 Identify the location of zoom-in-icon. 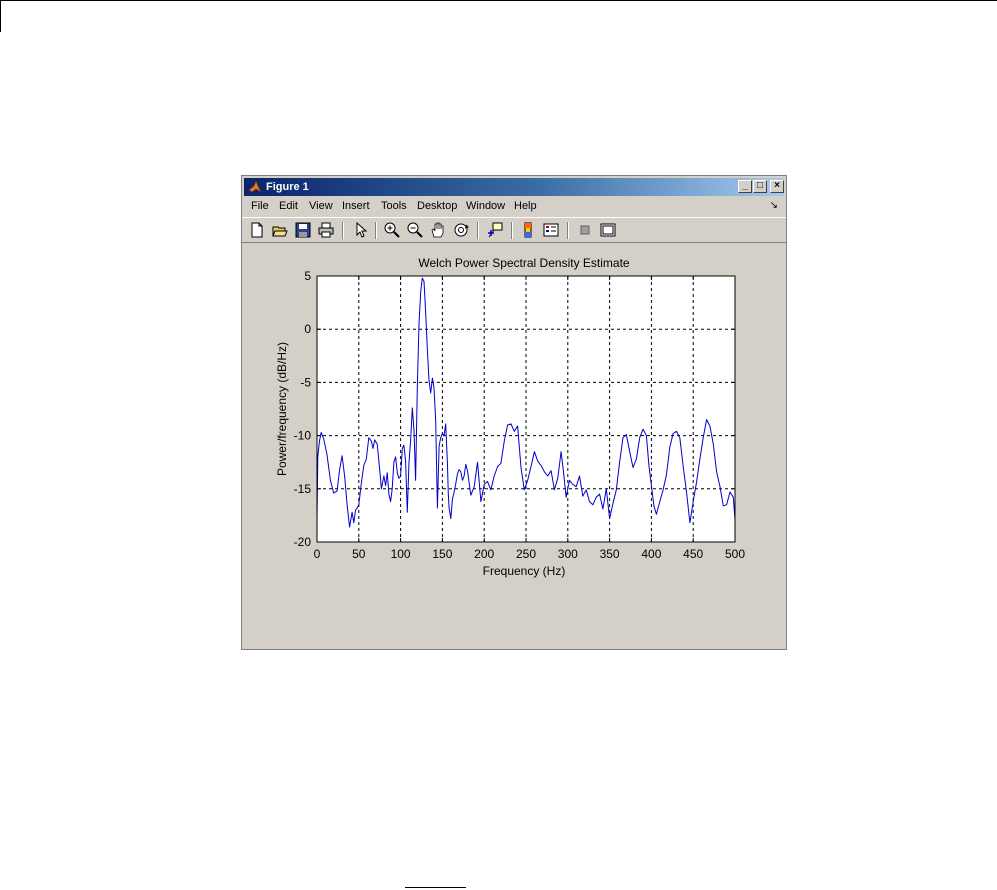
(392, 230).